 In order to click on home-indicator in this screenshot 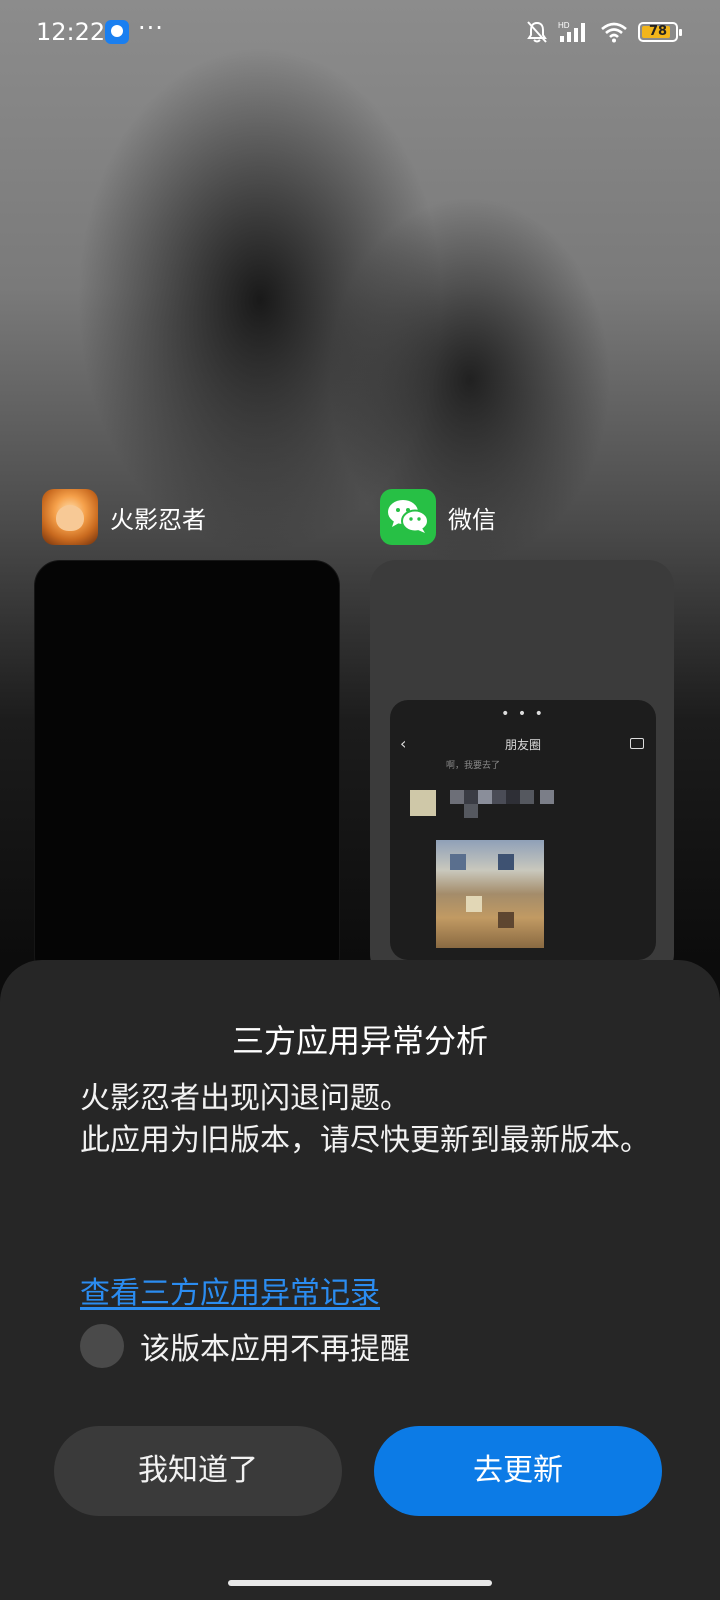, I will do `click(360, 1583)`.